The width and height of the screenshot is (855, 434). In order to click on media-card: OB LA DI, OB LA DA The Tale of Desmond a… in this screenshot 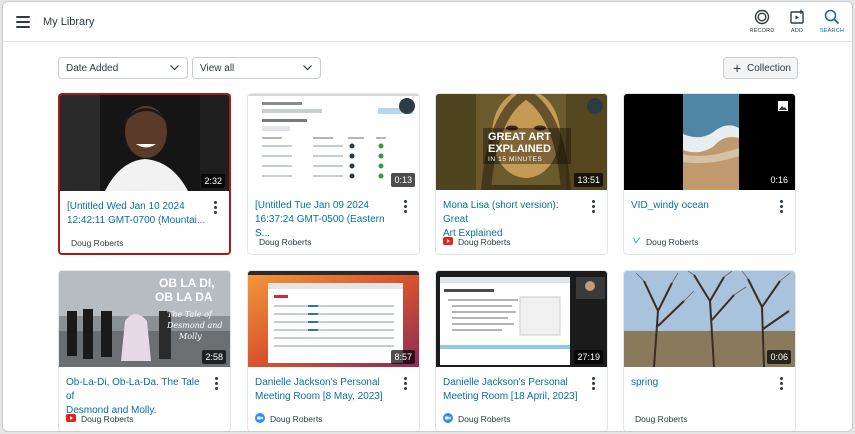, I will do `click(144, 350)`.